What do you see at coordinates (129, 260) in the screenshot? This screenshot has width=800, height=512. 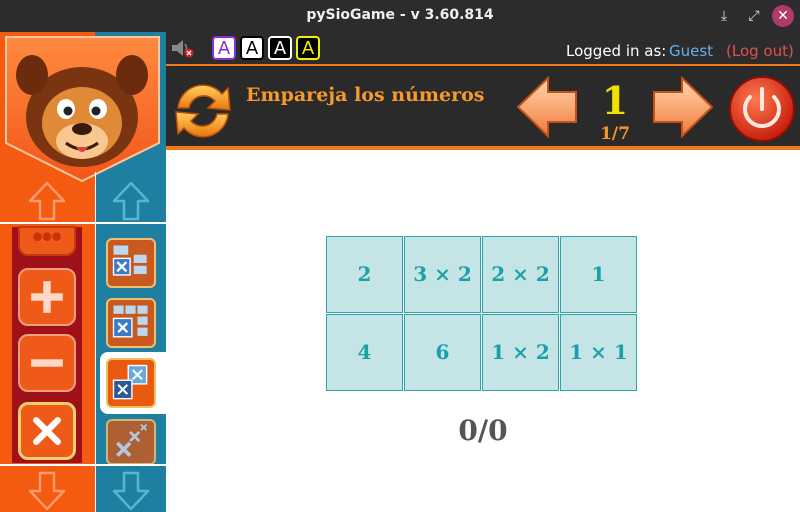 I see `multiplication-table-icon` at bounding box center [129, 260].